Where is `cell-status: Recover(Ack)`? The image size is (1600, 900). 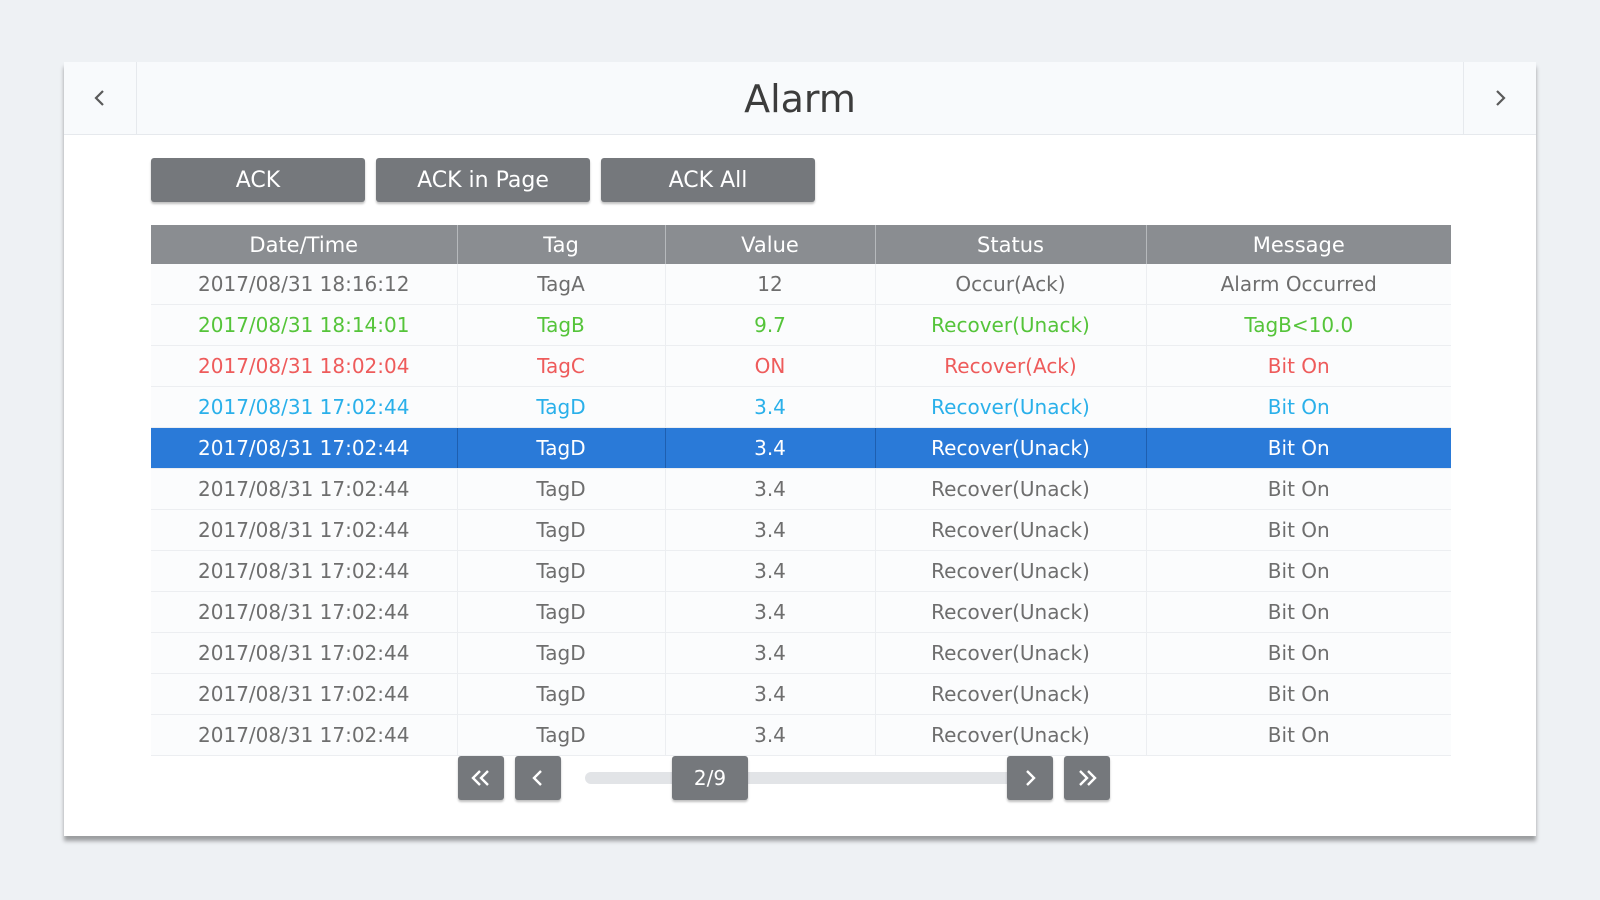
cell-status: Recover(Ack) is located at coordinates (1011, 366).